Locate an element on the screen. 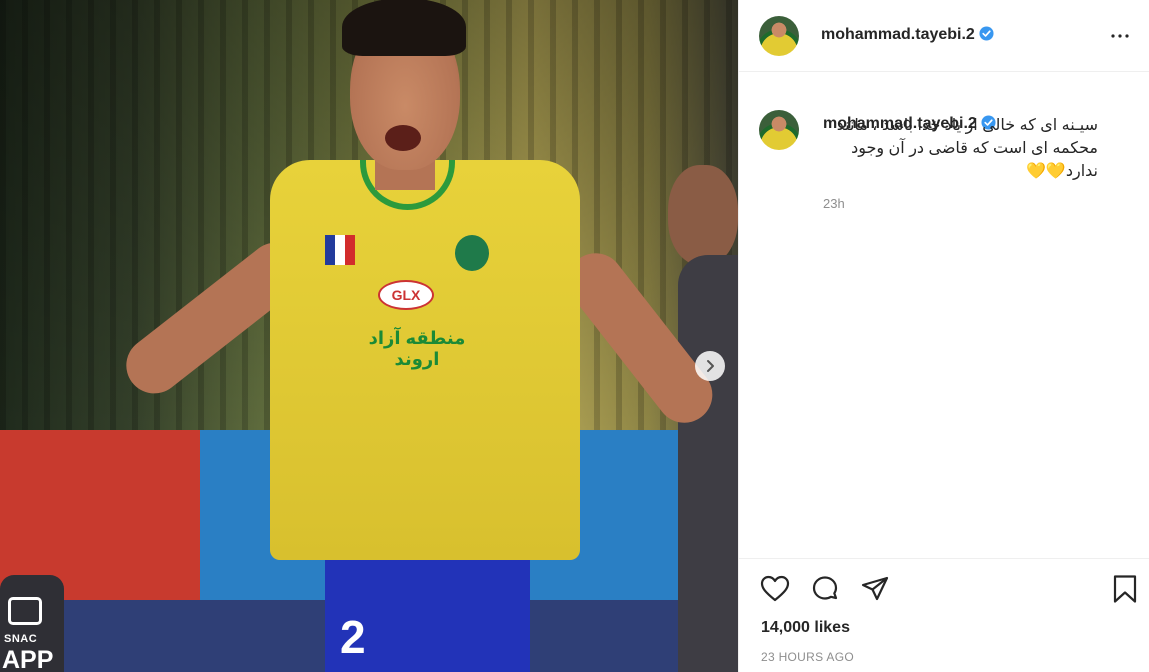 This screenshot has width=1149, height=672. jersey-number: 2 is located at coordinates (353, 637).